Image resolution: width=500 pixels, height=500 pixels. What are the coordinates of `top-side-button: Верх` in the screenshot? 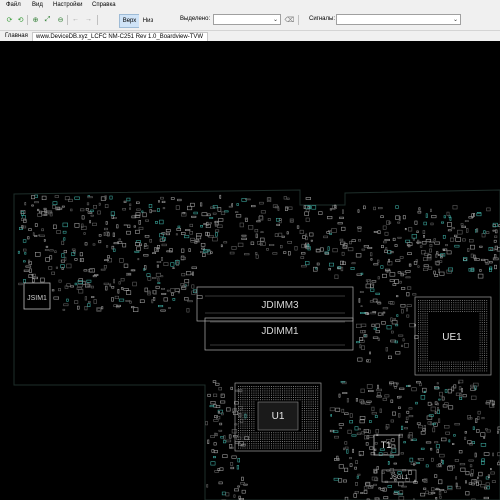 It's located at (129, 21).